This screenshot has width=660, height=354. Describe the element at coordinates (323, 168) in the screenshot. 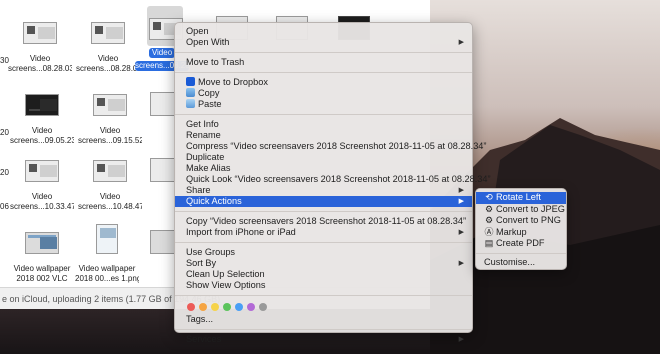

I see `menu-item-make-alias: Make Alias` at that location.